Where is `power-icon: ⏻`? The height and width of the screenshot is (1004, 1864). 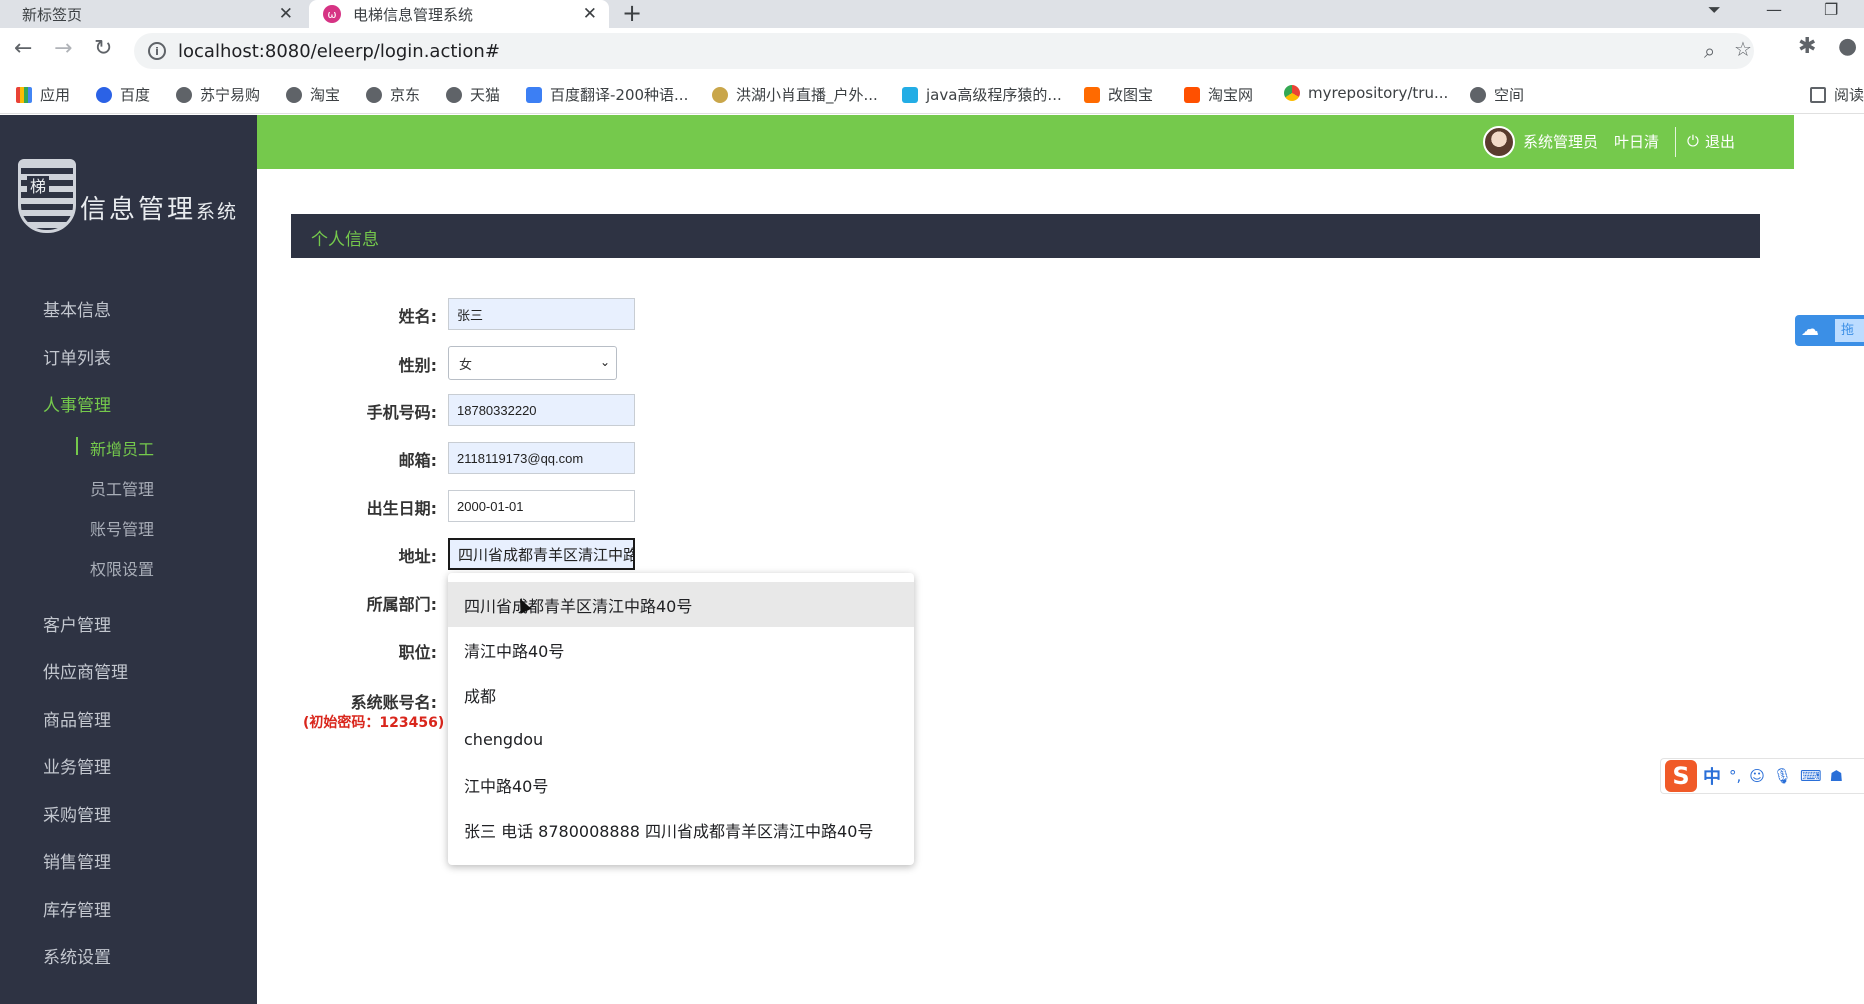
power-icon: ⏻ is located at coordinates (1693, 141).